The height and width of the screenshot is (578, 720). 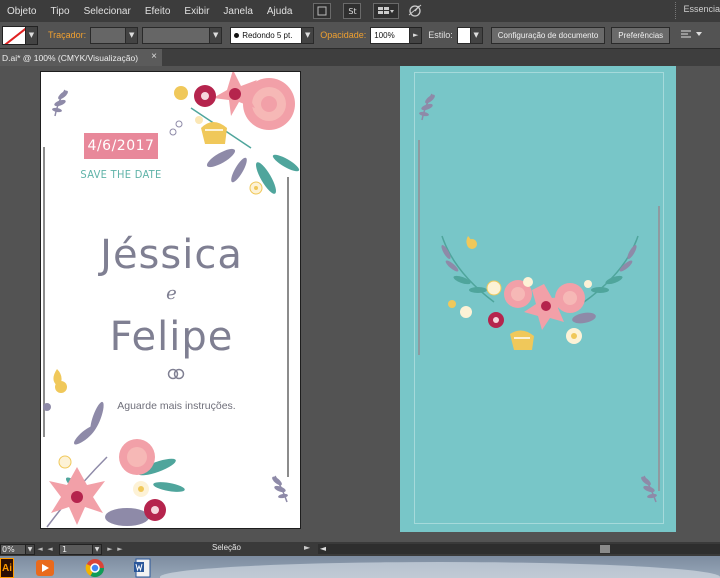 What do you see at coordinates (158, 11) in the screenshot?
I see `menu-efeito: Efeito` at bounding box center [158, 11].